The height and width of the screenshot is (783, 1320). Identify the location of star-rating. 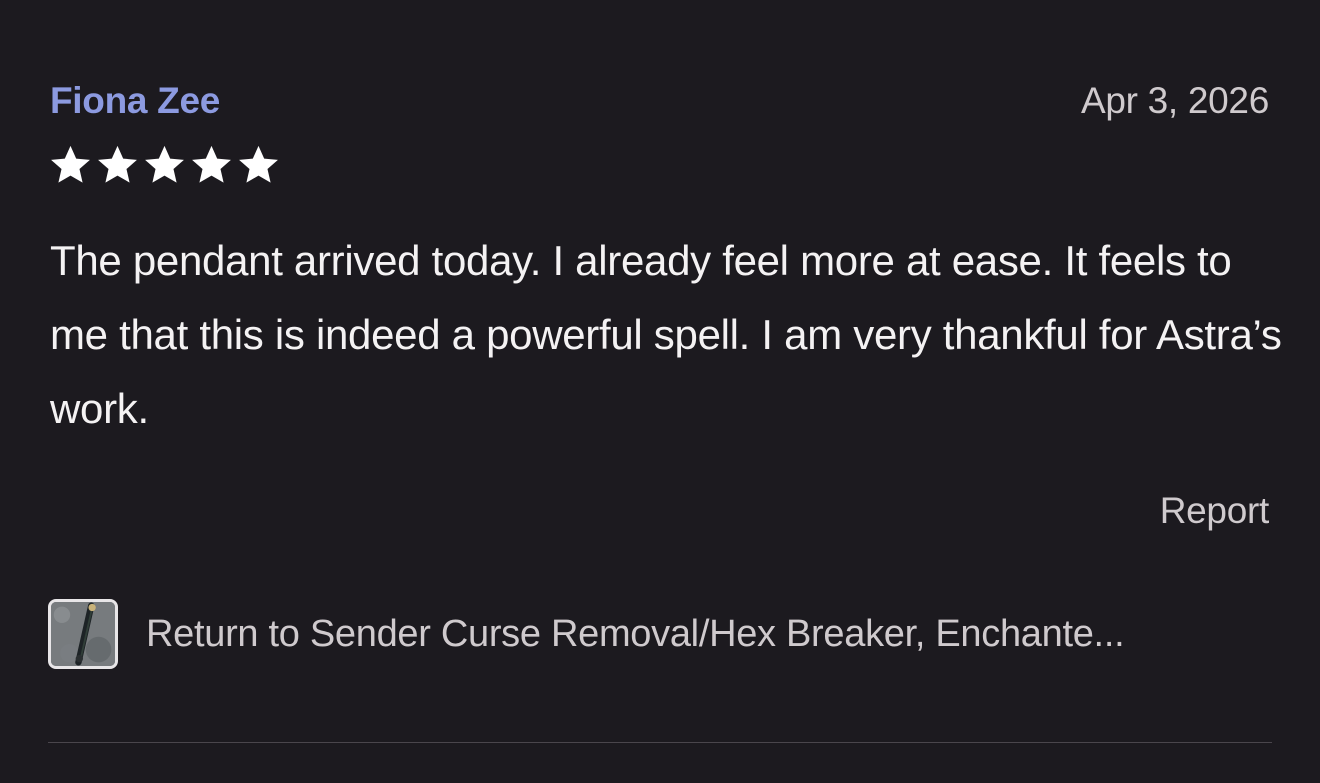
(164, 165).